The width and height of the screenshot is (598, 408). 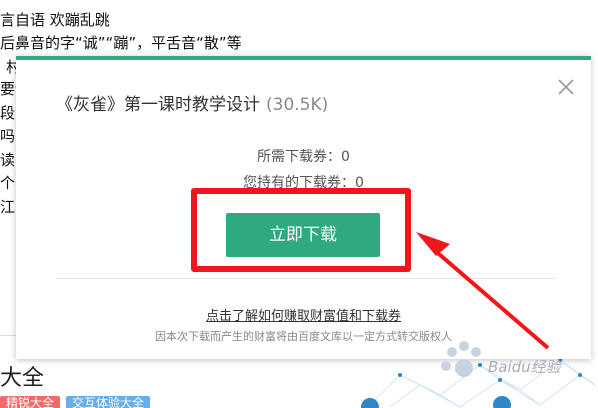 What do you see at coordinates (301, 230) in the screenshot?
I see `highlight-box` at bounding box center [301, 230].